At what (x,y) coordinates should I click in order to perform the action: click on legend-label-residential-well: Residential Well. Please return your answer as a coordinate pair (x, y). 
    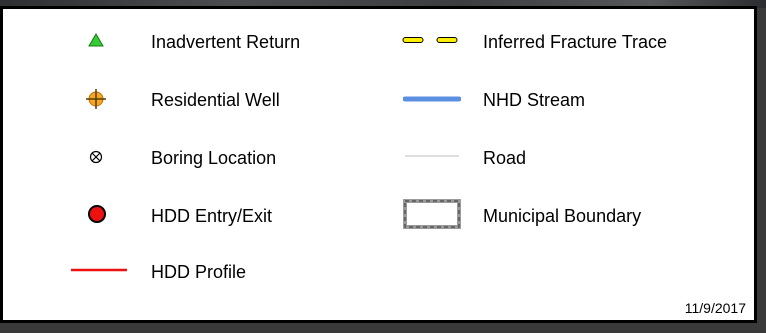
    Looking at the image, I should click on (215, 100).